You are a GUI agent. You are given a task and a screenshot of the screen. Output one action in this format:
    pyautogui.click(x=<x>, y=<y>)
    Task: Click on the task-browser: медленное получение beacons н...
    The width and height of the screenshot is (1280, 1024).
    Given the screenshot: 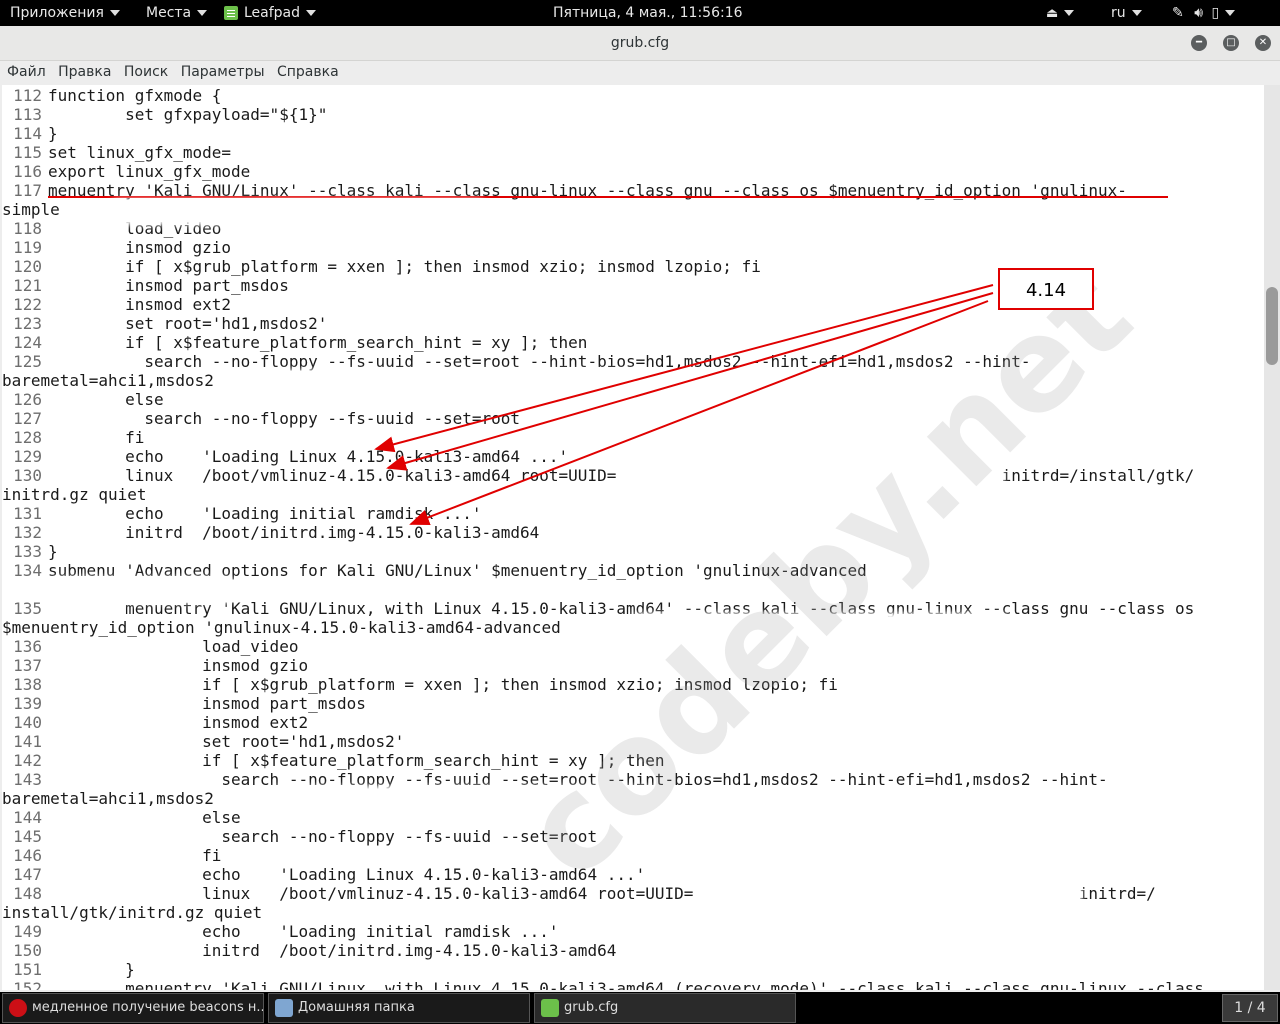 What is the action you would take?
    pyautogui.click(x=133, y=1008)
    